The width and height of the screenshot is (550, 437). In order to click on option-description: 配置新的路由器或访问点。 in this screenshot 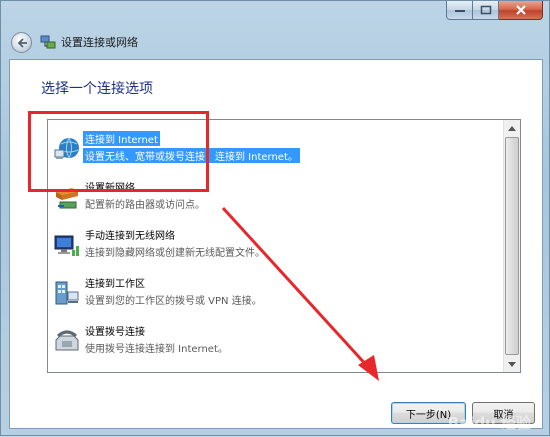, I will do `click(145, 205)`.